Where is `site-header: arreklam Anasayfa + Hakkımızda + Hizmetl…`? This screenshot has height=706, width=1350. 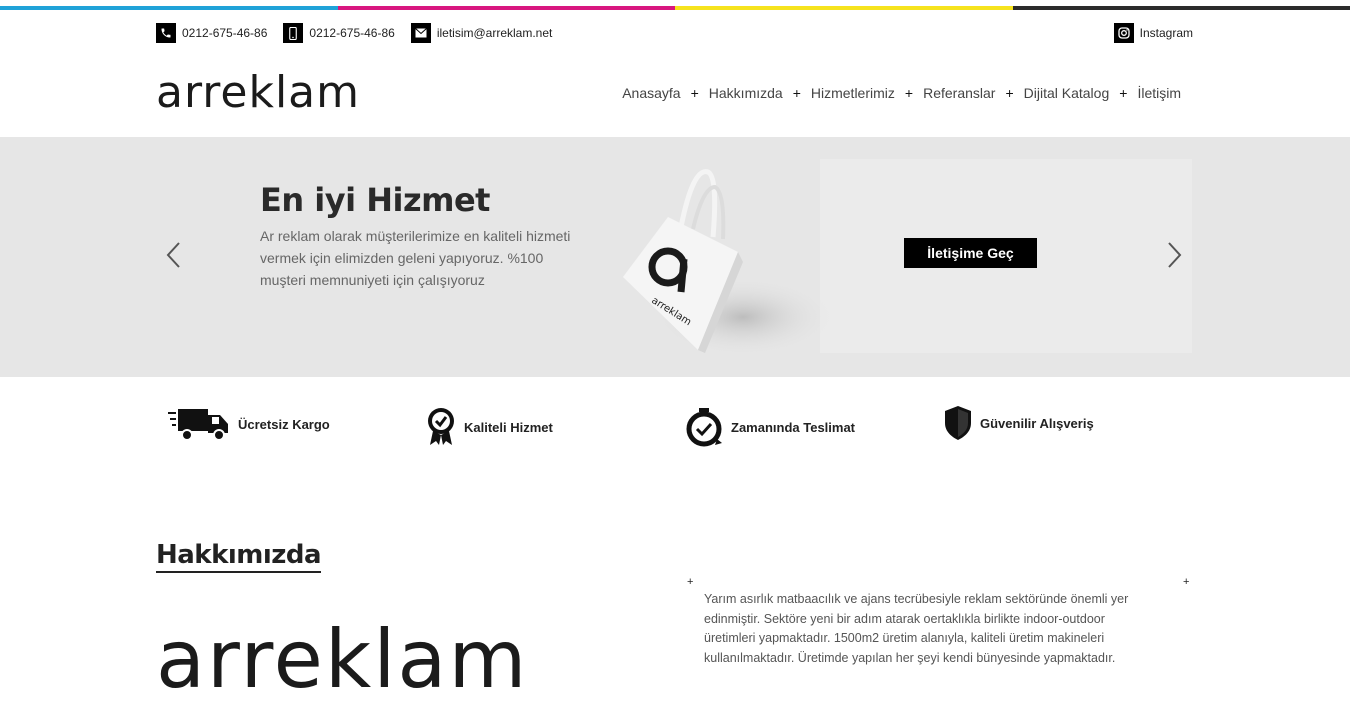 site-header: arreklam Anasayfa + Hakkımızda + Hizmetl… is located at coordinates (674, 93).